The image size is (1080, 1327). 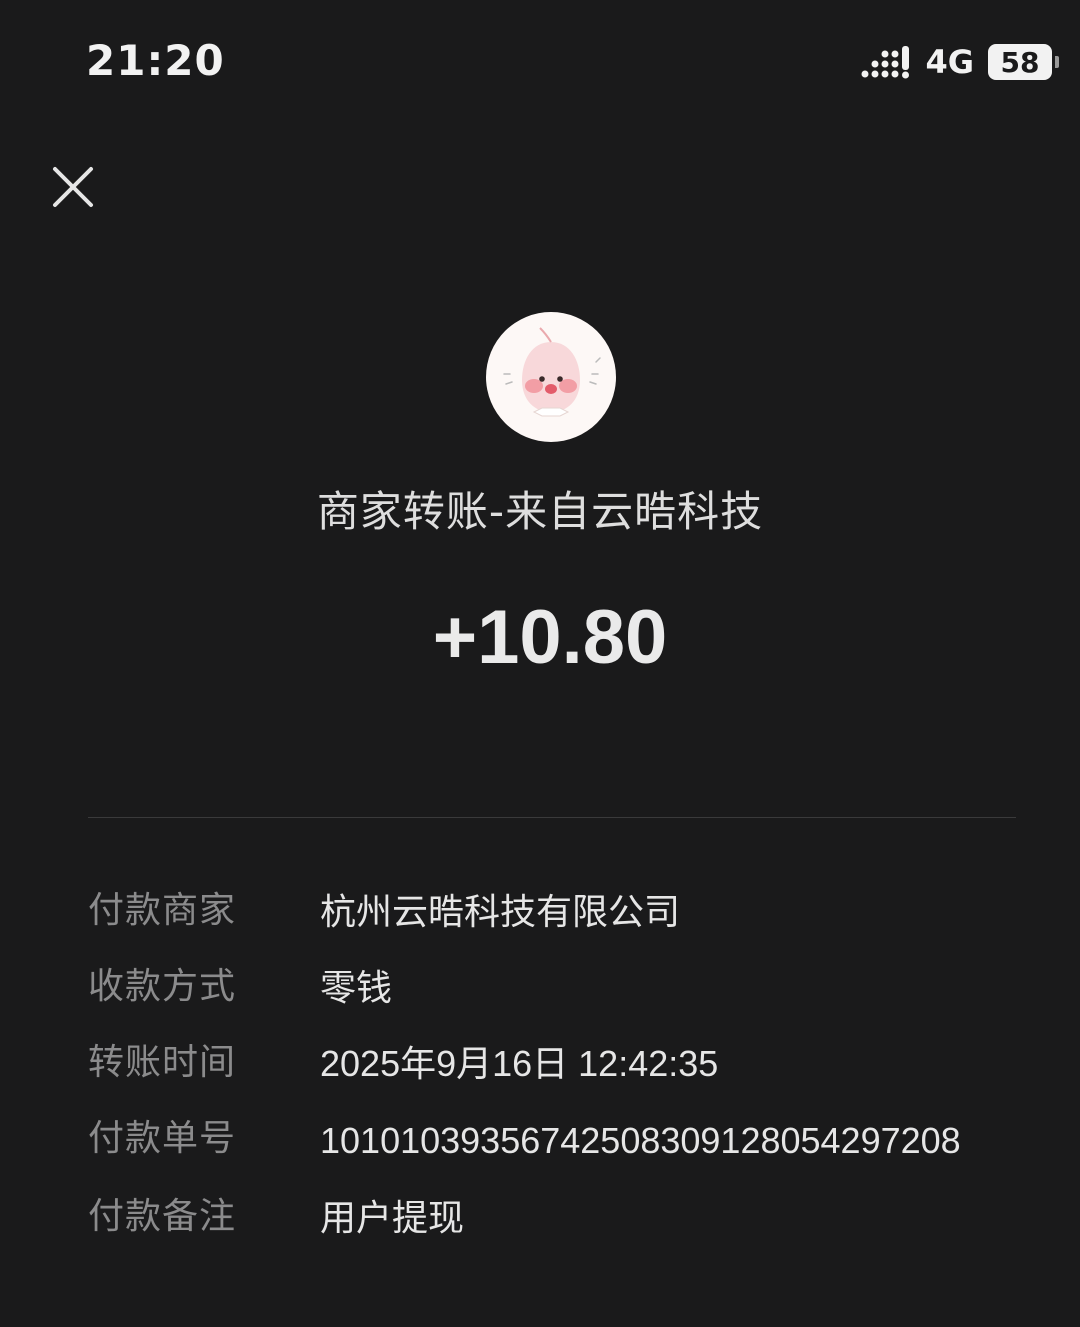 I want to click on signal-icon, so click(x=885, y=62).